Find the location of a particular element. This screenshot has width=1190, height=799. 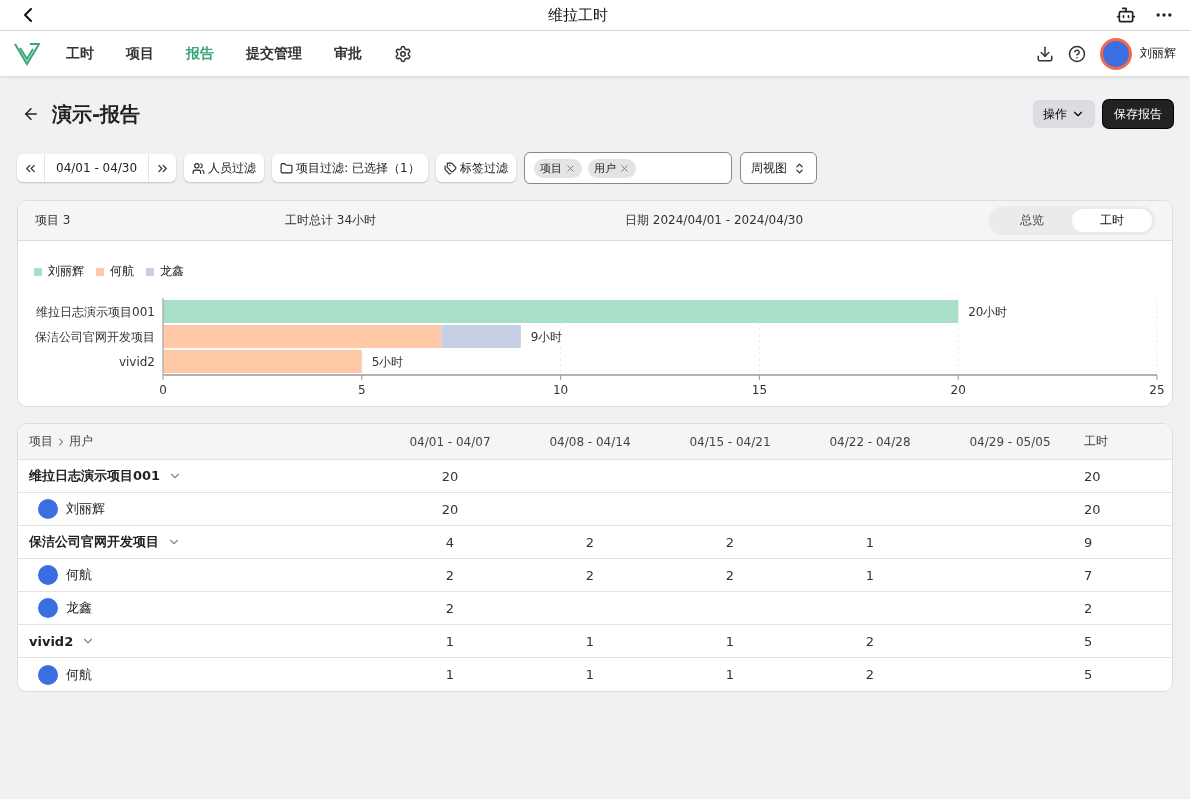

project-count: 项目 3 is located at coordinates (53, 220).